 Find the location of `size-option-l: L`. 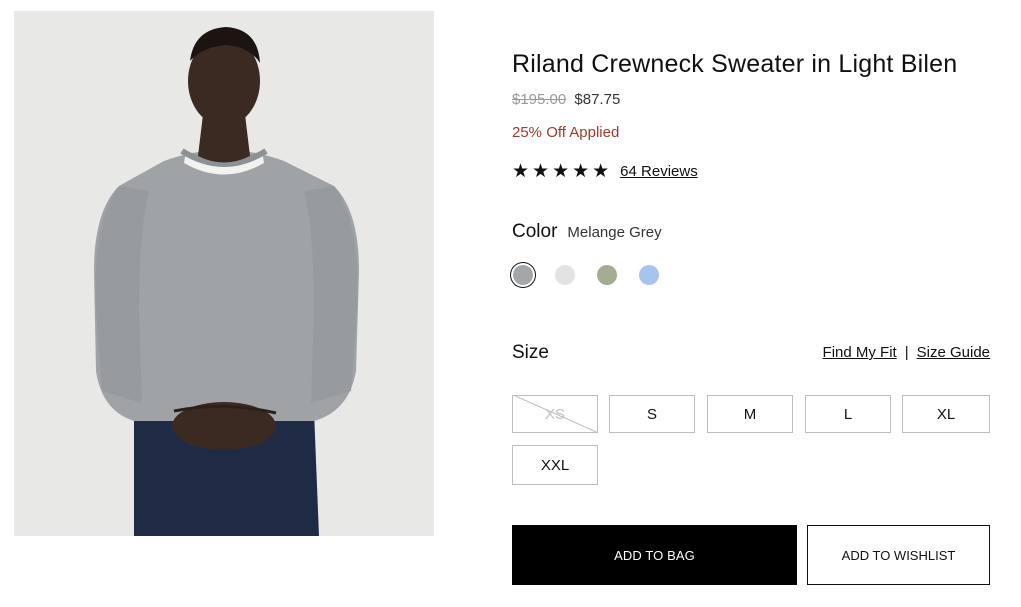

size-option-l: L is located at coordinates (848, 414).